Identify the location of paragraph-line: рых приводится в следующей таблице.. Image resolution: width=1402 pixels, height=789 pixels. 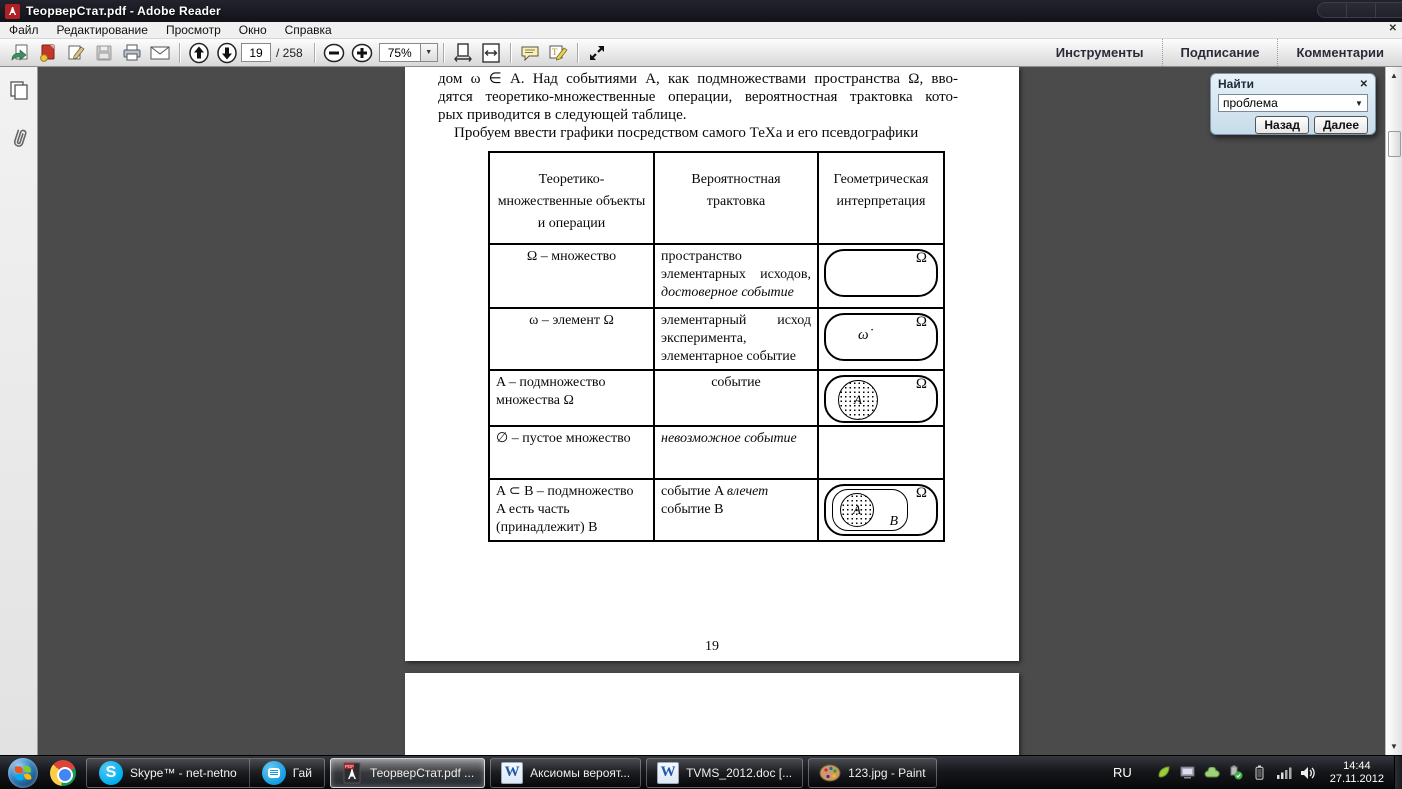
(562, 115).